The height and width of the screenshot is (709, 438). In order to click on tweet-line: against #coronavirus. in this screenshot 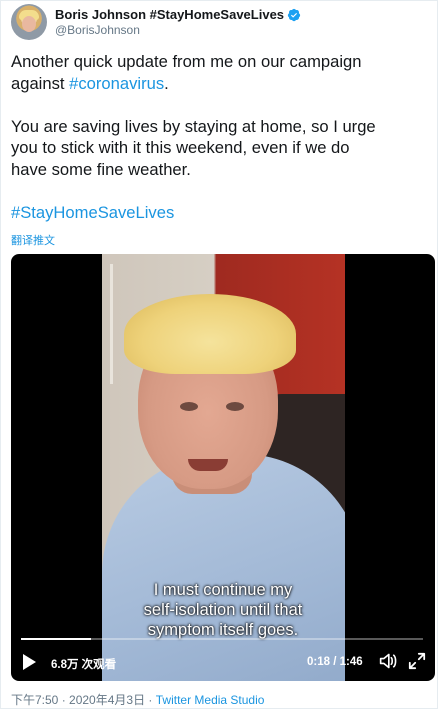, I will do `click(221, 84)`.